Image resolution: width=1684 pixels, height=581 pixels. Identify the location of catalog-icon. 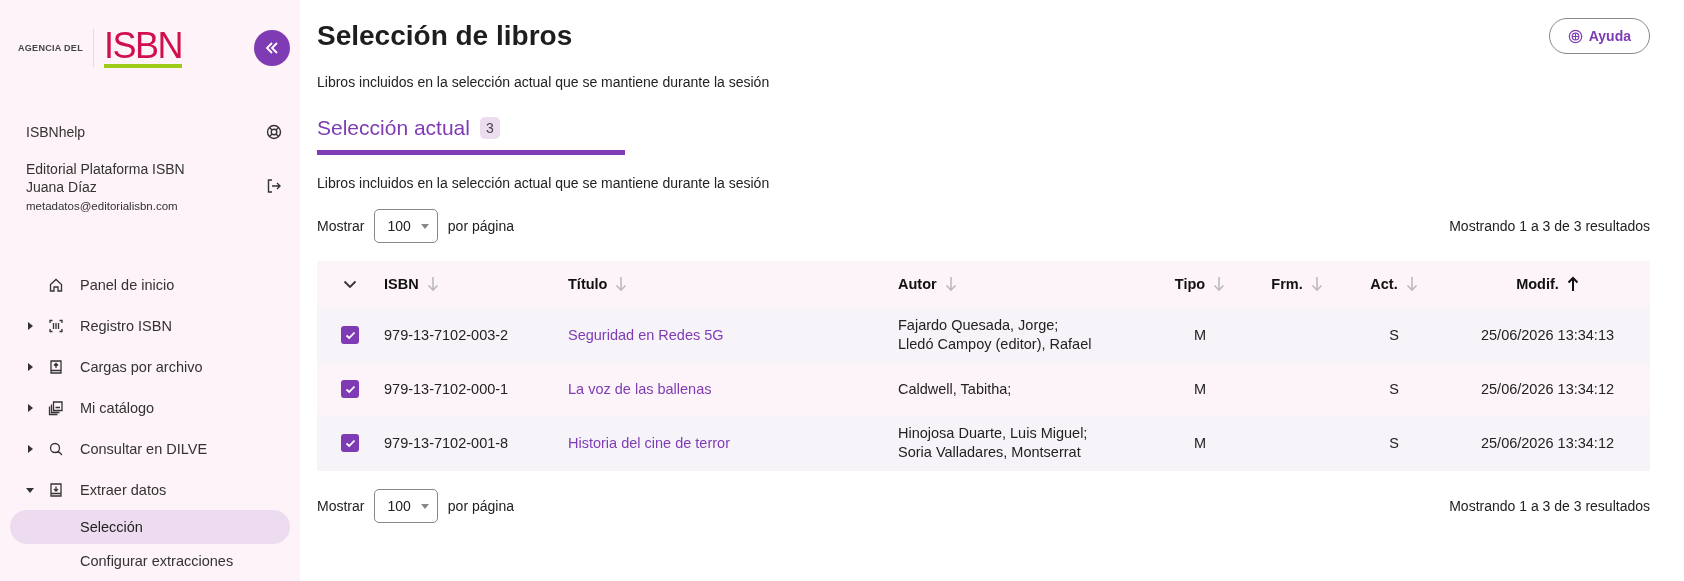
(56, 407).